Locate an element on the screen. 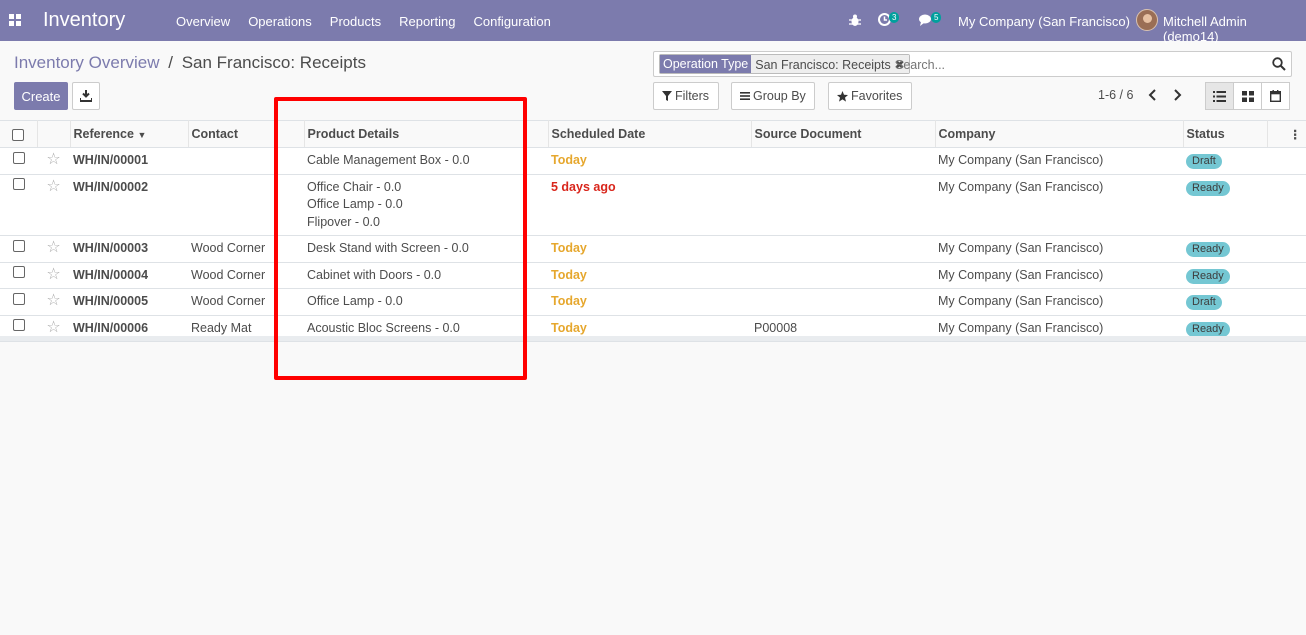 This screenshot has width=1306, height=635. message-count-badge: 5 is located at coordinates (936, 17).